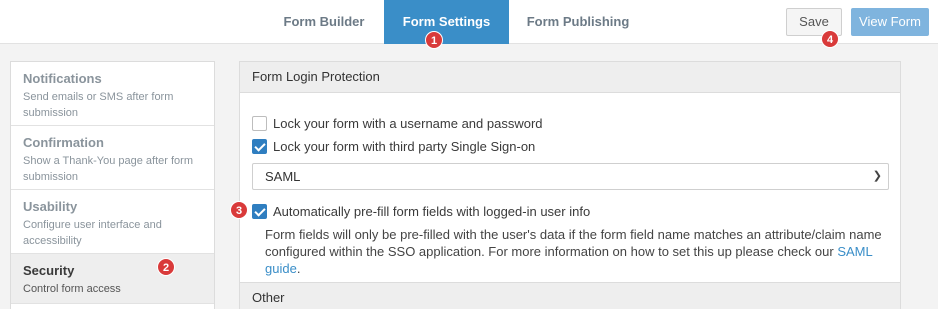  What do you see at coordinates (49, 270) in the screenshot?
I see `sidebar-item-title: Security` at bounding box center [49, 270].